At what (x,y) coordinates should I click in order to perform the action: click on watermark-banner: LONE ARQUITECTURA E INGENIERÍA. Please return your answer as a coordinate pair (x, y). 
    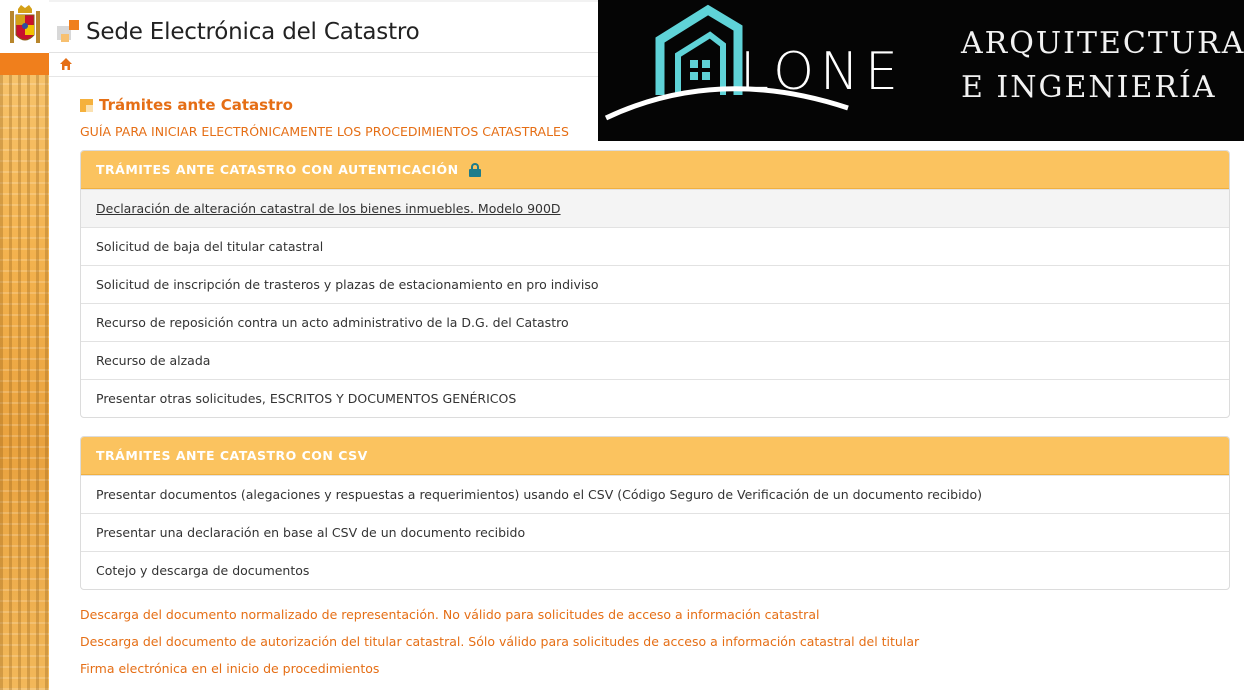
    Looking at the image, I should click on (921, 70).